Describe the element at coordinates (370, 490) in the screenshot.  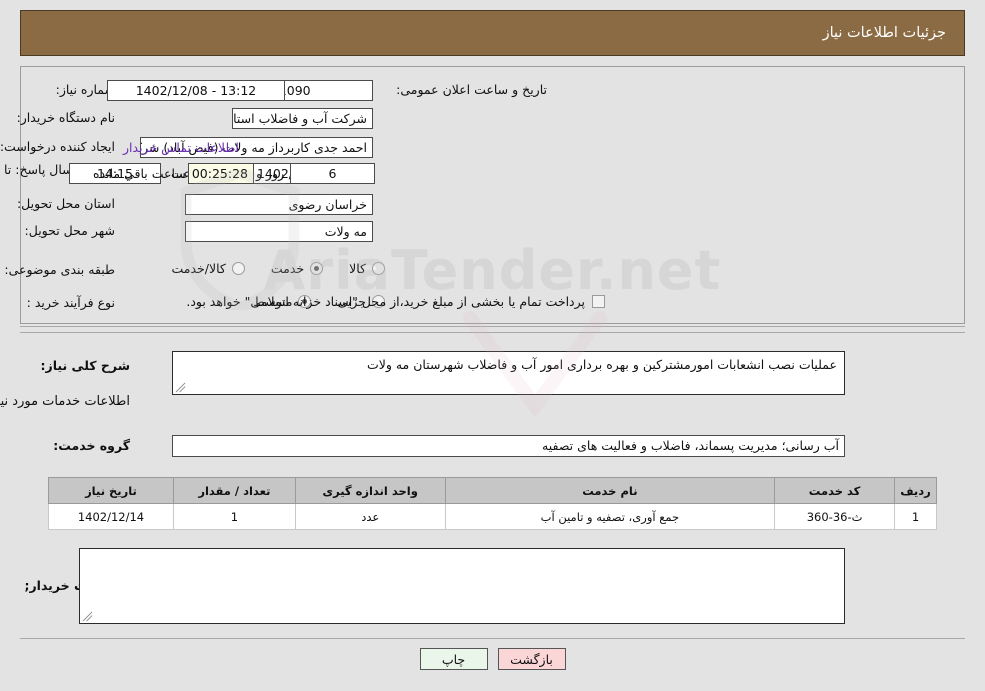
I see `th-unit: واحد اندازه گیری` at that location.